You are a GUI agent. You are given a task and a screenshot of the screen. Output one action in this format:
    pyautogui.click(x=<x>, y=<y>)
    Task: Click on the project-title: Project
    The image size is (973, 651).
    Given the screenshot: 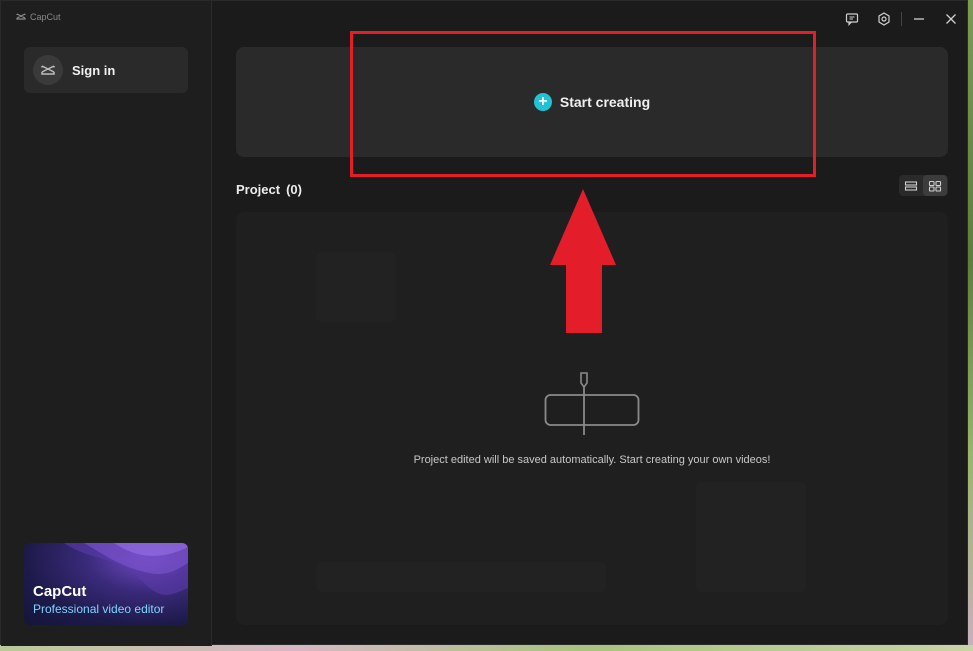 What is the action you would take?
    pyautogui.click(x=258, y=189)
    